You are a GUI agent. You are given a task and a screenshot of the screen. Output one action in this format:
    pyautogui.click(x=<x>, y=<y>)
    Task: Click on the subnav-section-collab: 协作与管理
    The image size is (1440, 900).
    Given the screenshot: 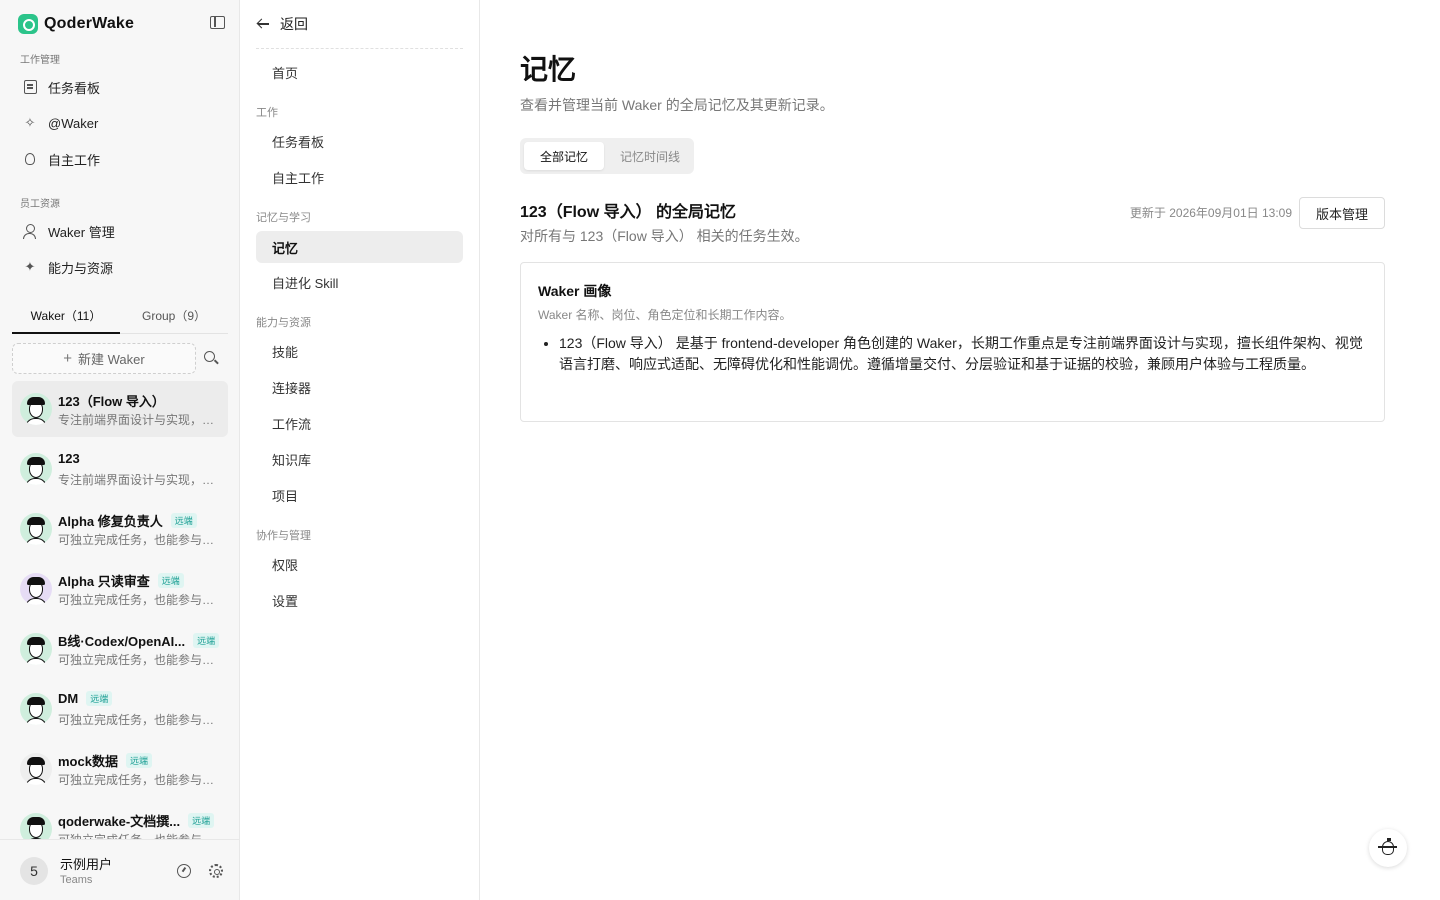 What is the action you would take?
    pyautogui.click(x=283, y=536)
    